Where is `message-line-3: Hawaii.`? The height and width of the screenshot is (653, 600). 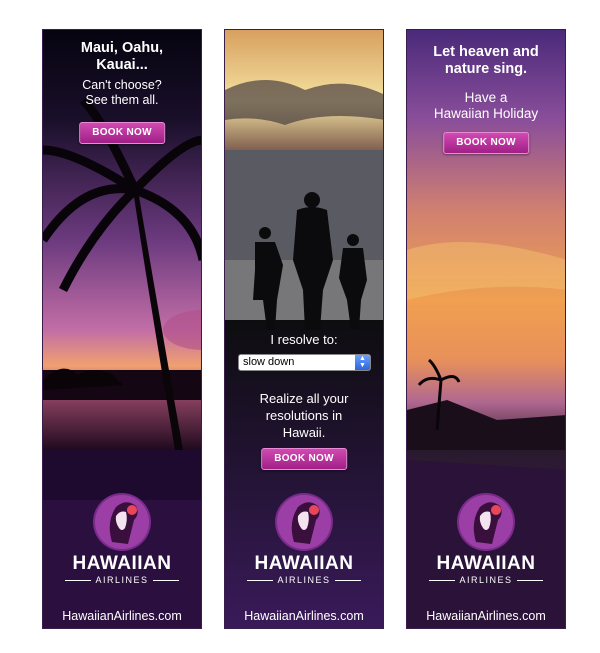
message-line-3: Hawaii. is located at coordinates (304, 432).